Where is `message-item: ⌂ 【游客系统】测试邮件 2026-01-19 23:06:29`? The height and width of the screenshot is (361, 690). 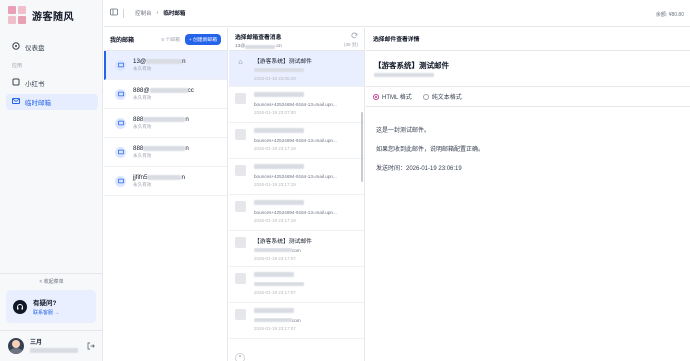 message-item: ⌂ 【游客系统】测试邮件 2026-01-19 23:06:29 is located at coordinates (296, 69).